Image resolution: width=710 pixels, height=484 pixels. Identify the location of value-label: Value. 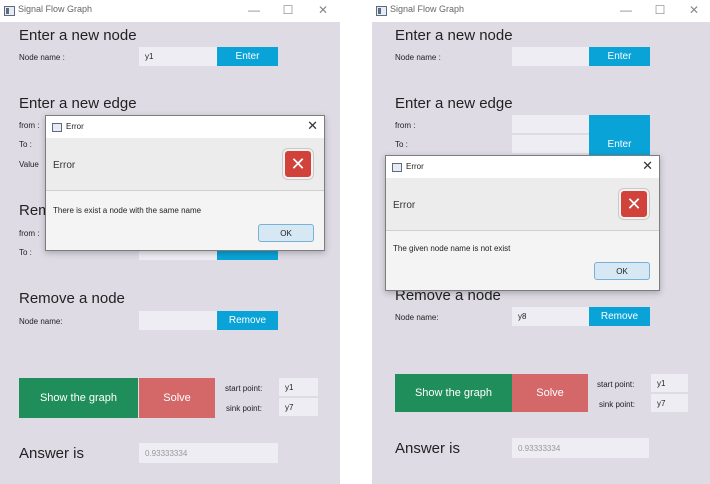
(29, 164).